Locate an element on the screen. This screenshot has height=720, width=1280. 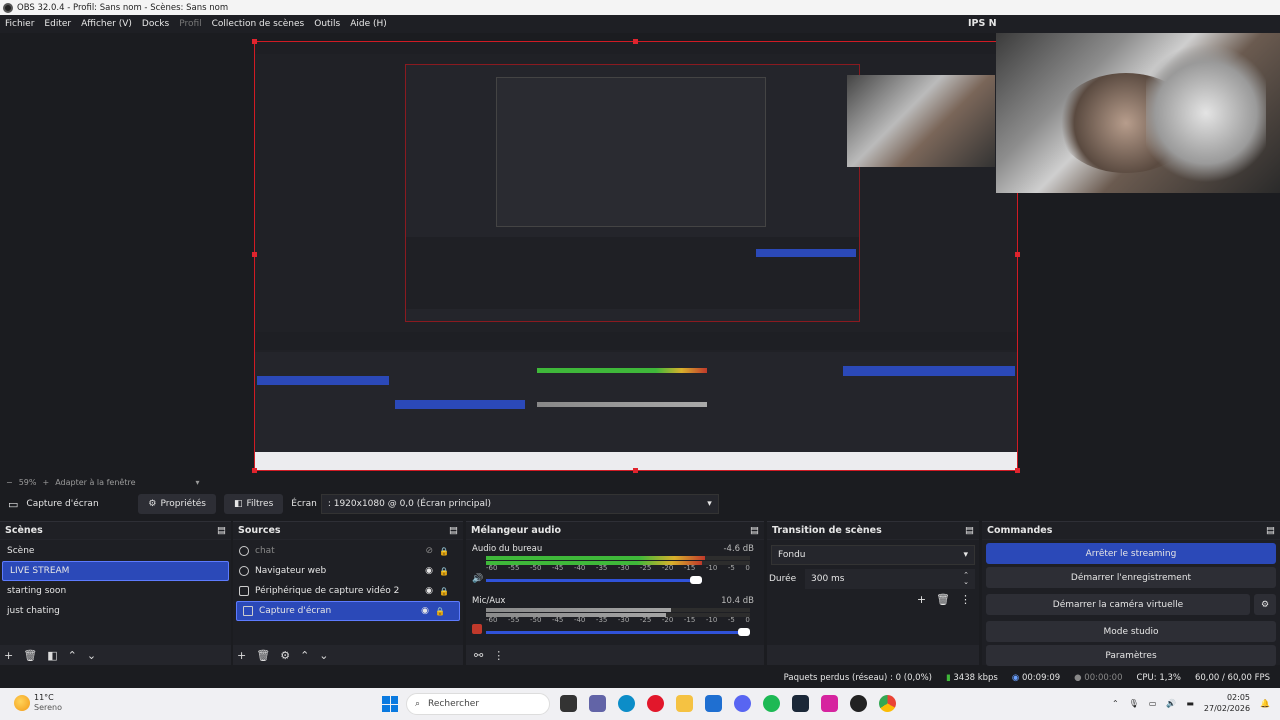
volume-icon: 🔊 is located at coordinates (1171, 703).